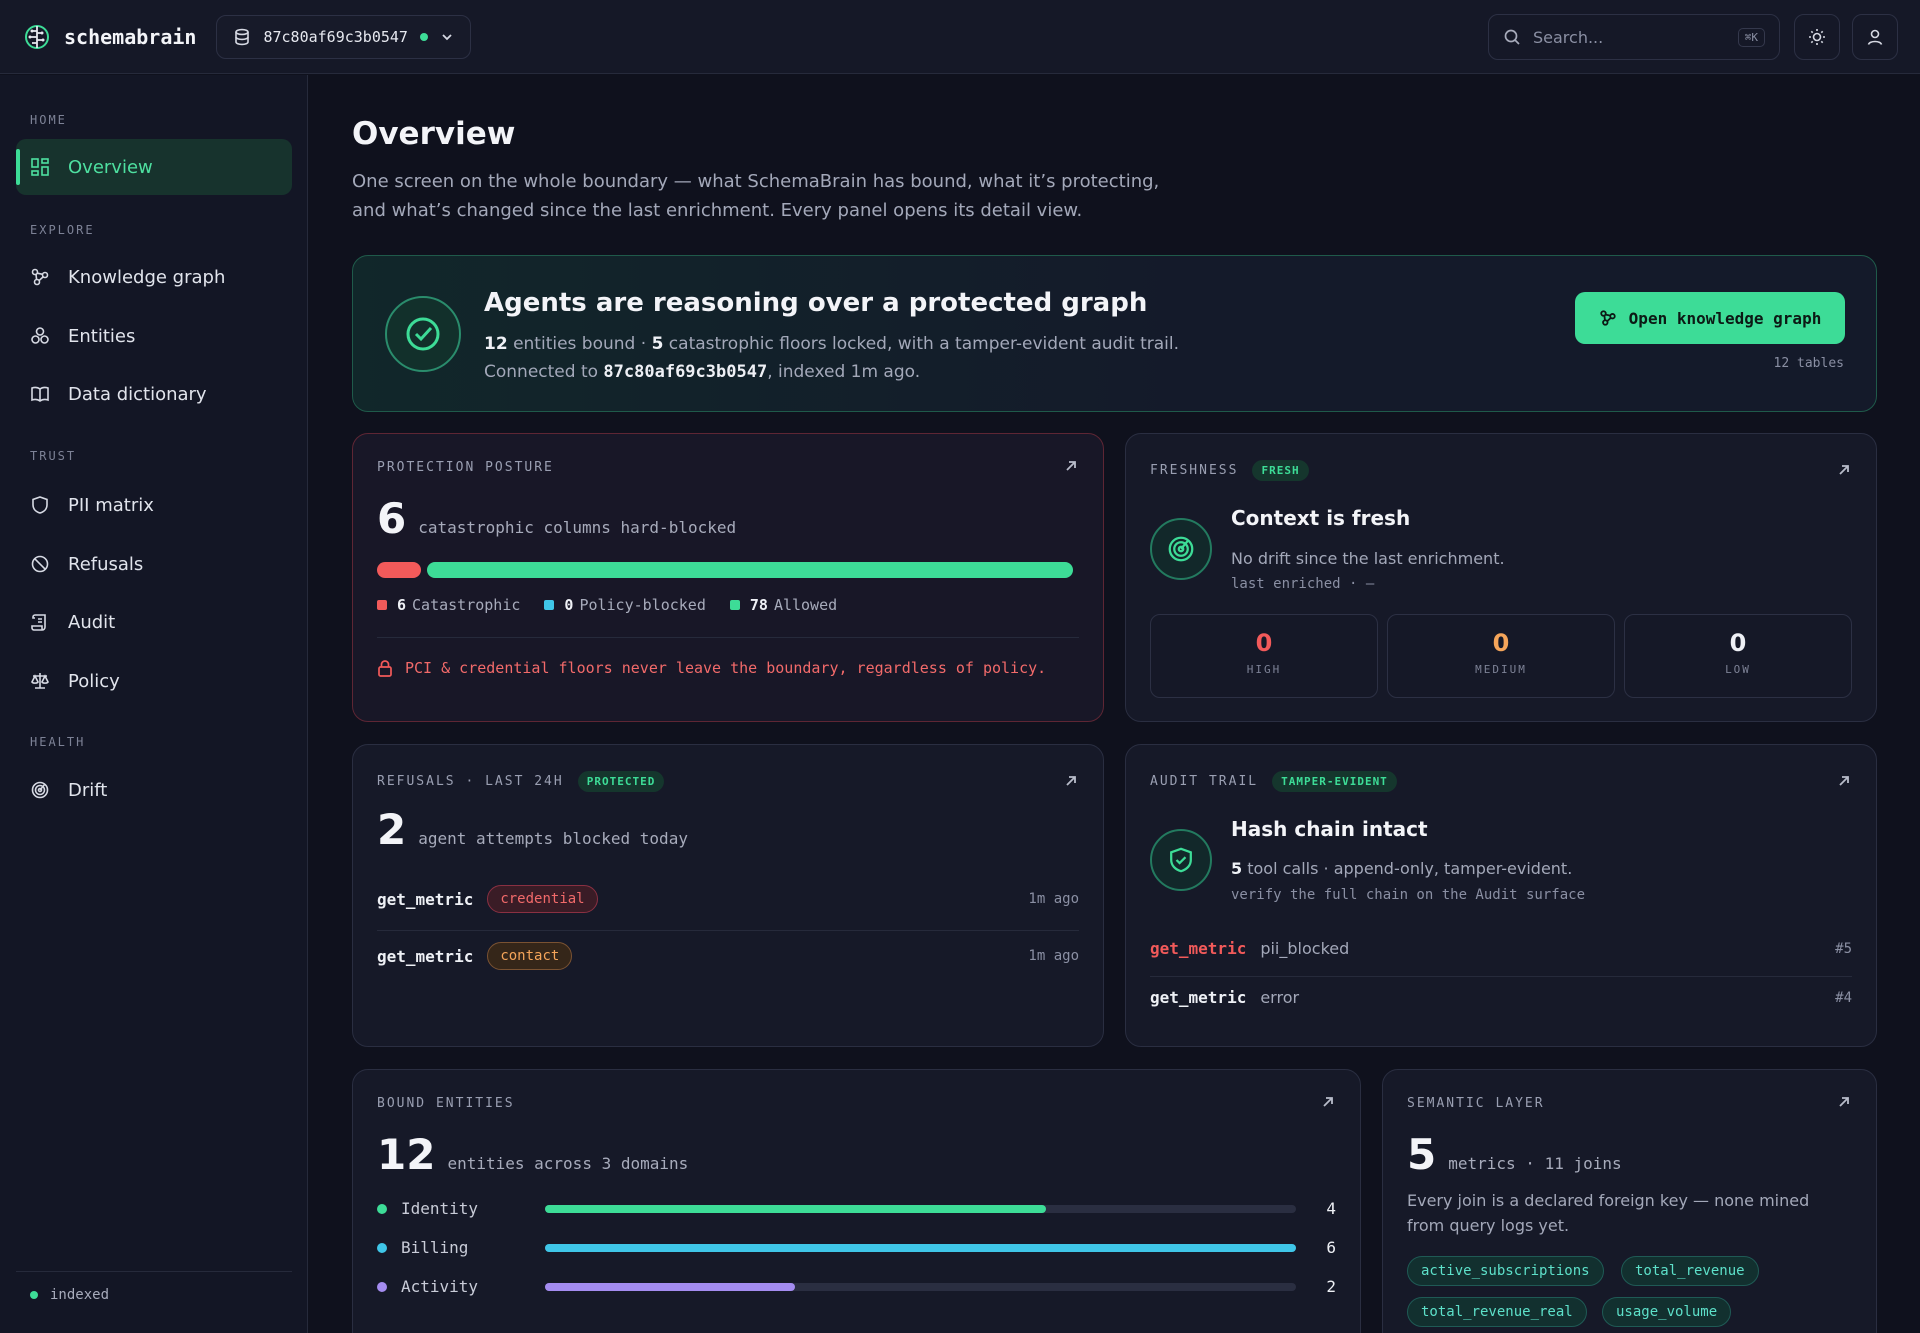  Describe the element at coordinates (1634, 37) in the screenshot. I see `search-box: Search... ⌘K` at that location.